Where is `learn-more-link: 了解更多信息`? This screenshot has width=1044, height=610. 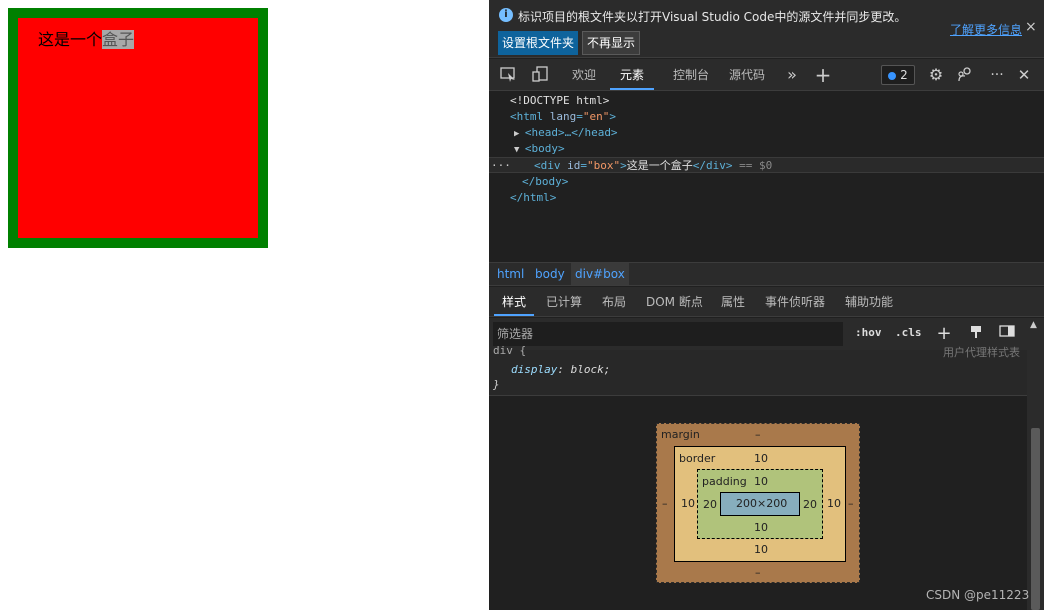
learn-more-link: 了解更多信息 is located at coordinates (986, 29).